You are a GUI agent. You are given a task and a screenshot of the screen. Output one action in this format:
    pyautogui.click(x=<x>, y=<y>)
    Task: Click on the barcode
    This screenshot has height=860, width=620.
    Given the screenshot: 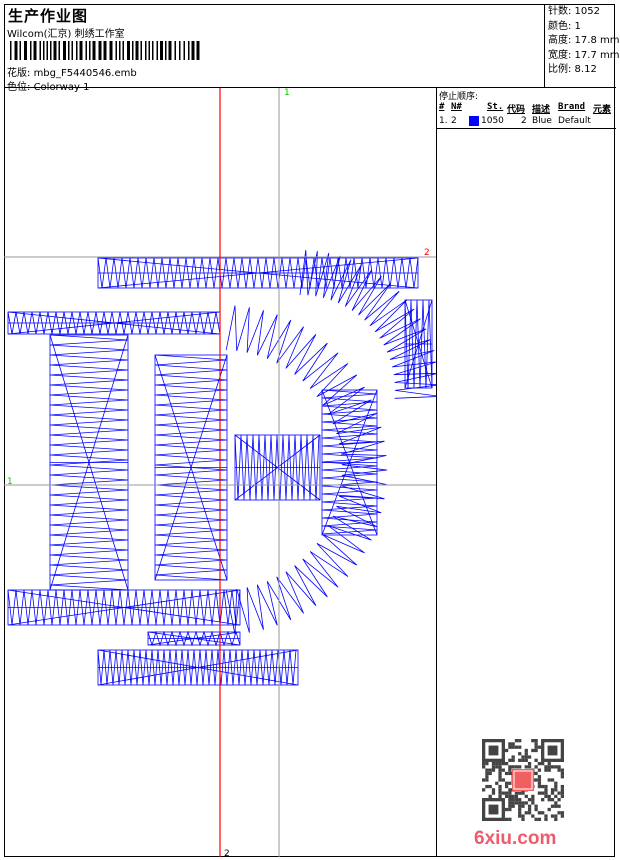 What is the action you would take?
    pyautogui.click(x=105, y=50)
    